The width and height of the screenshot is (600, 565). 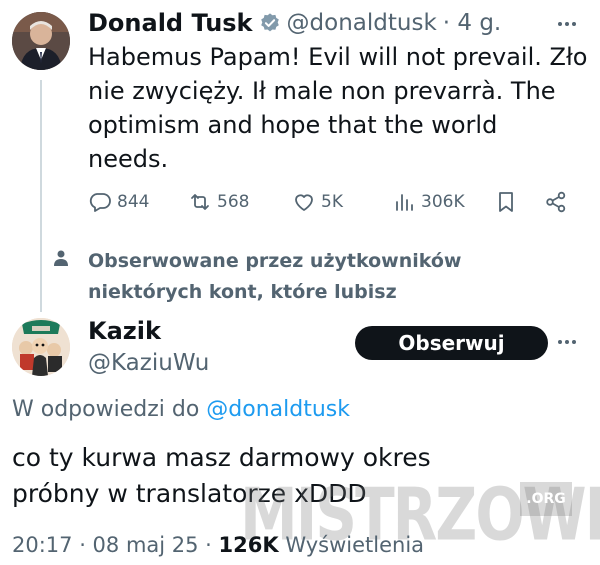 What do you see at coordinates (293, 125) in the screenshot?
I see `tweet-line: optimism and hope that the world` at bounding box center [293, 125].